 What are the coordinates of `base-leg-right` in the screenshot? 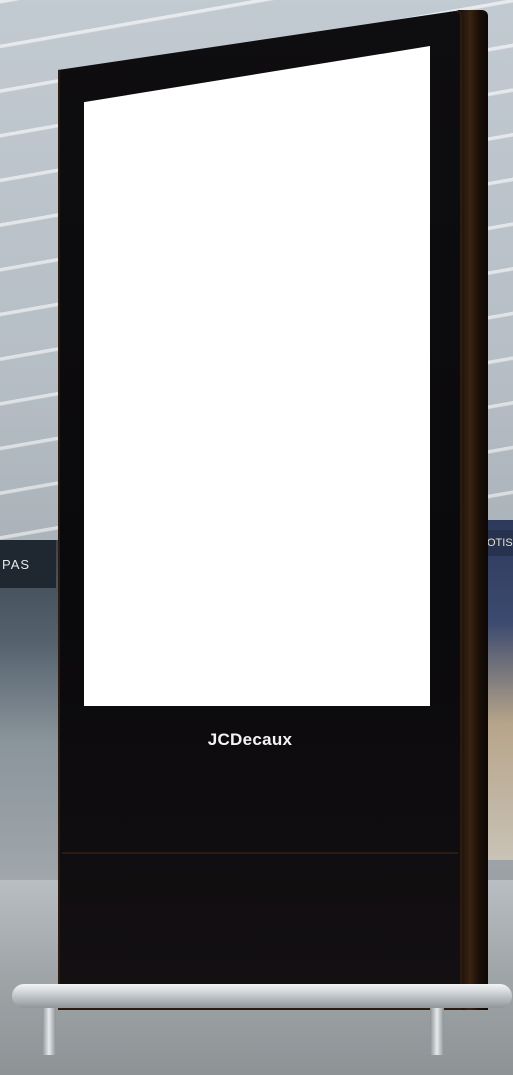 It's located at (437, 1027).